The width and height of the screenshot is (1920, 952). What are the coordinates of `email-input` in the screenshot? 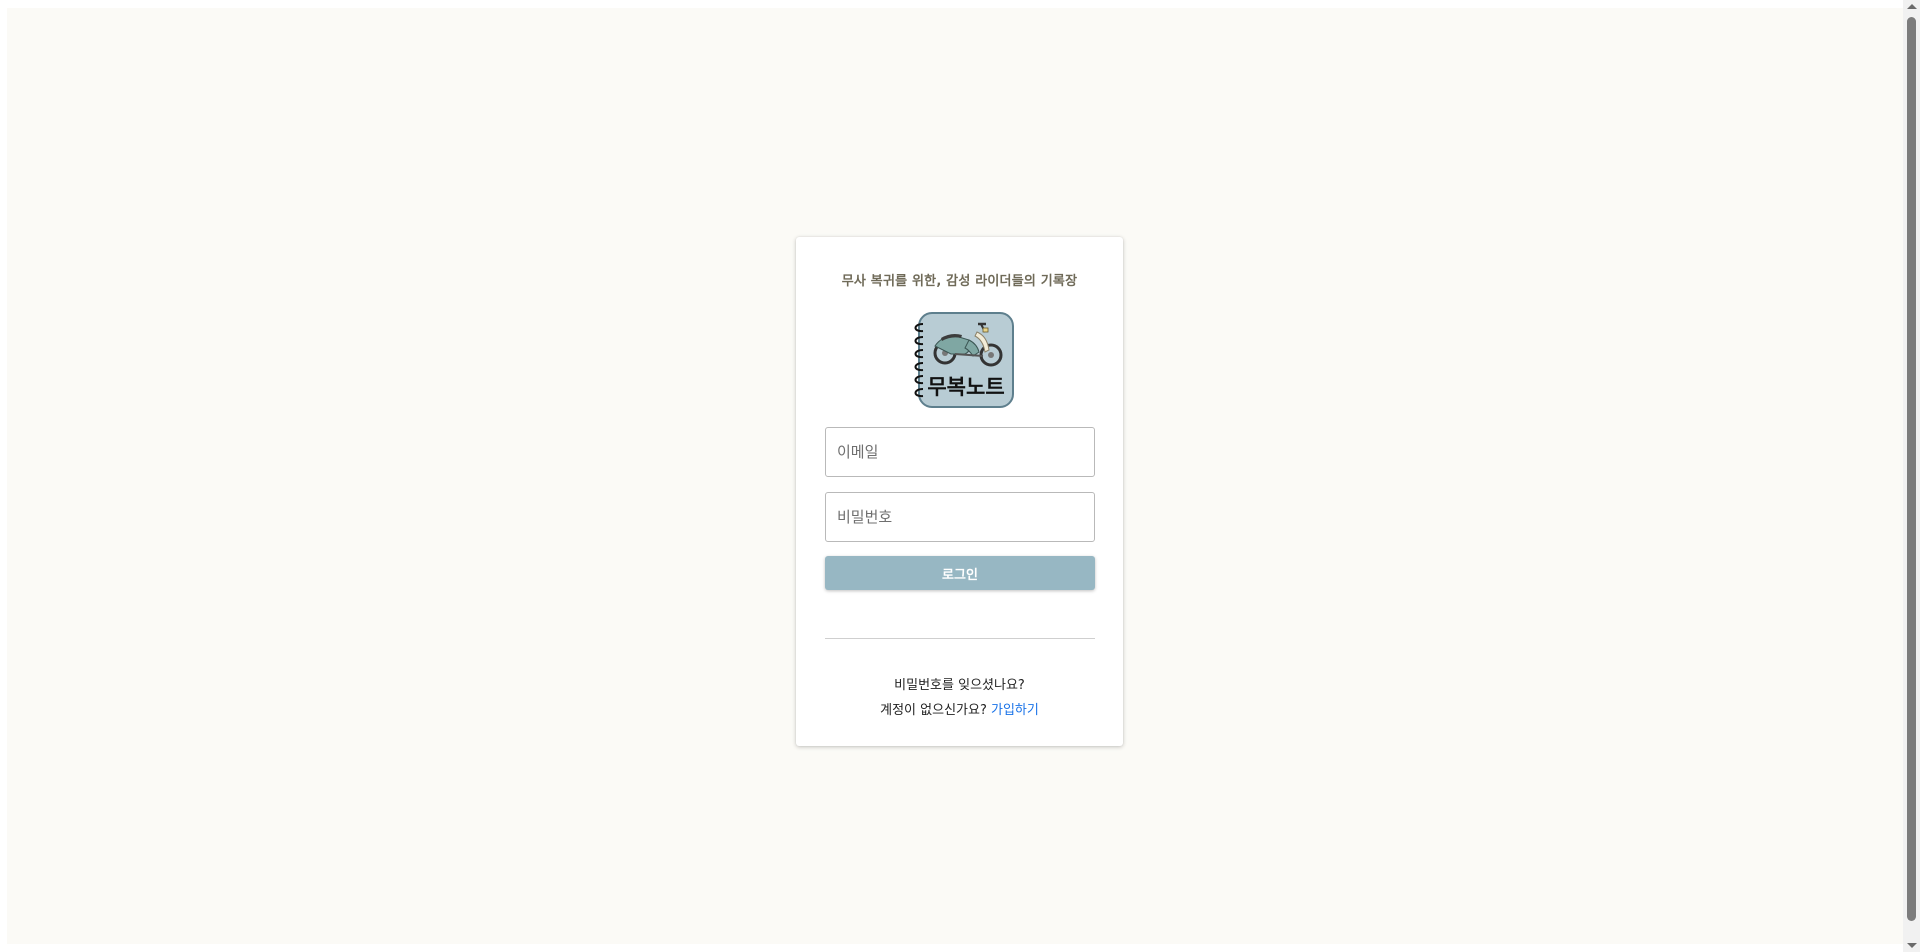 It's located at (960, 452).